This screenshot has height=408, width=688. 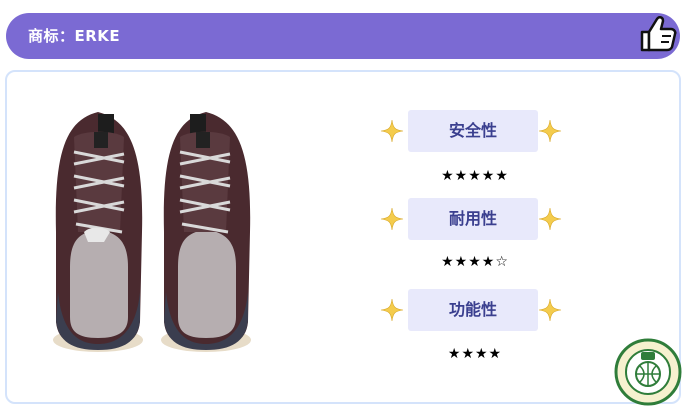 What do you see at coordinates (206, 232) in the screenshot?
I see `right-shoe` at bounding box center [206, 232].